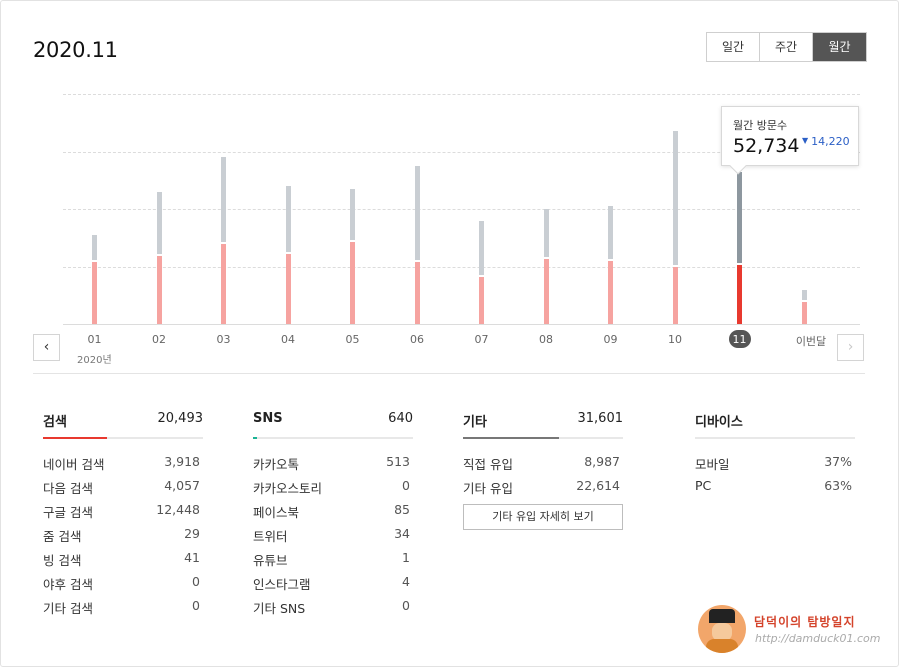  Describe the element at coordinates (398, 461) in the screenshot. I see `item-value: 513` at that location.